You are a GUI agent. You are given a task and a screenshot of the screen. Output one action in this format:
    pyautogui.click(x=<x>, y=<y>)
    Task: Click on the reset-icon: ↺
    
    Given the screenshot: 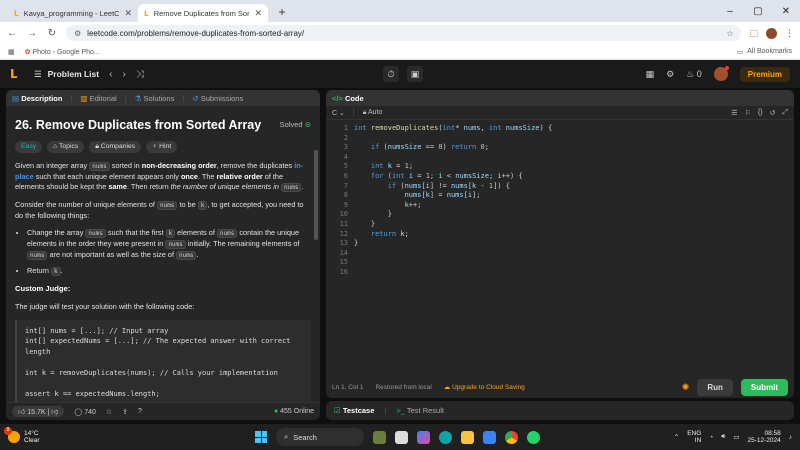 What is the action you would take?
    pyautogui.click(x=773, y=113)
    